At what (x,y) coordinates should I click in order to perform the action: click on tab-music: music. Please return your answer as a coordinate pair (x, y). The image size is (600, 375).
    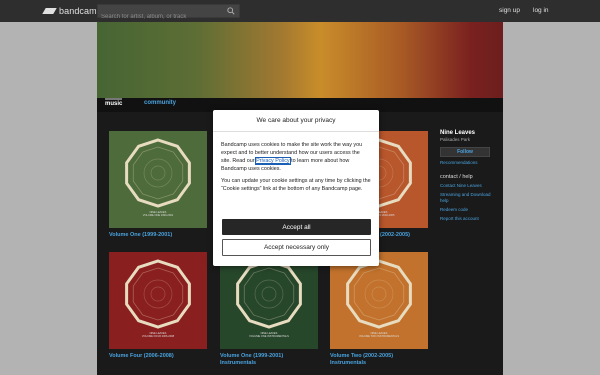
    Looking at the image, I should click on (114, 102).